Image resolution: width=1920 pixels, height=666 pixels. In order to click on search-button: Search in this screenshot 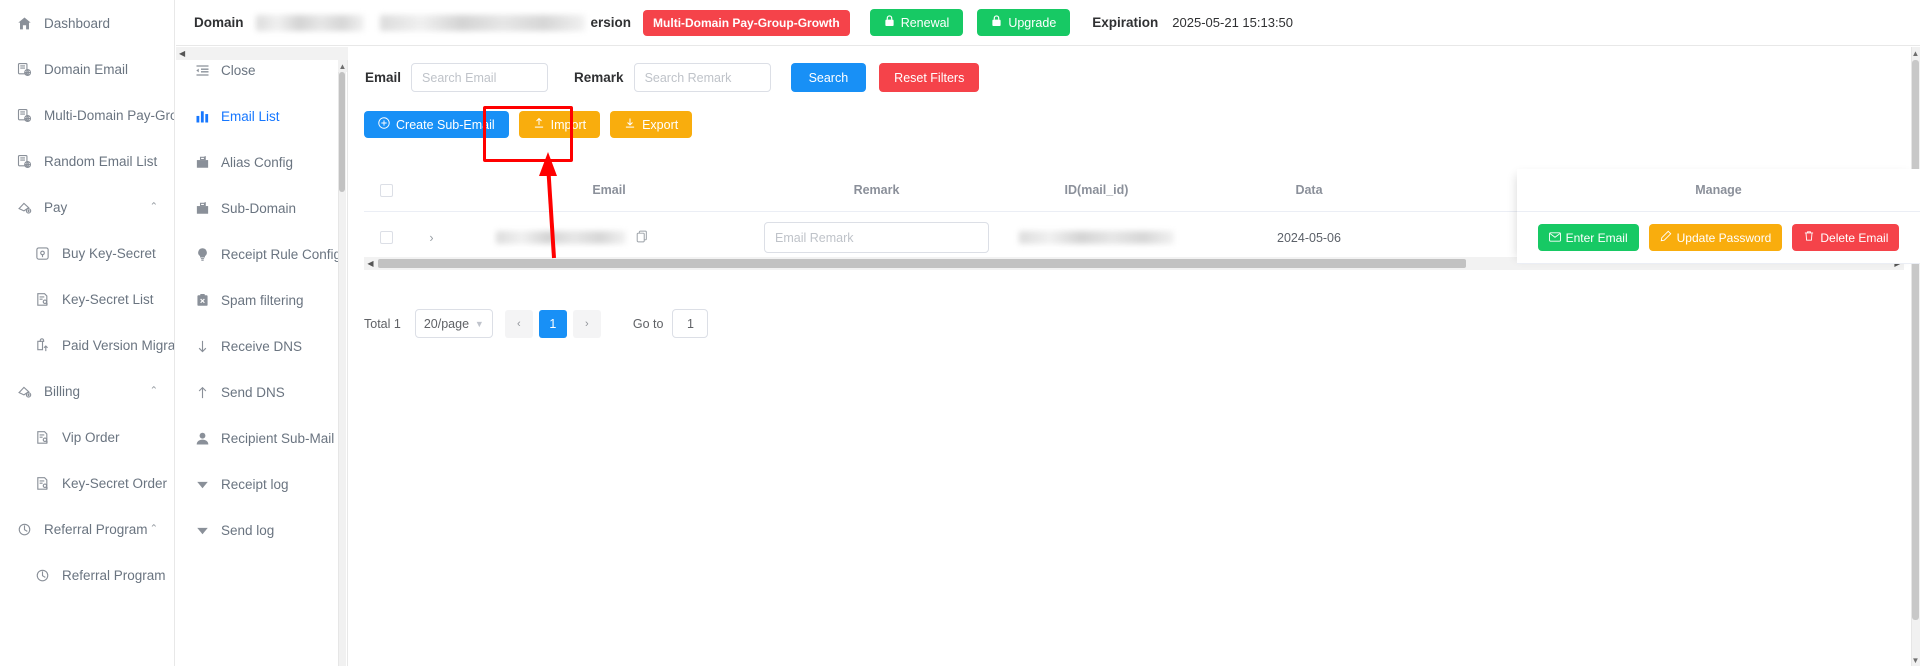, I will do `click(828, 77)`.